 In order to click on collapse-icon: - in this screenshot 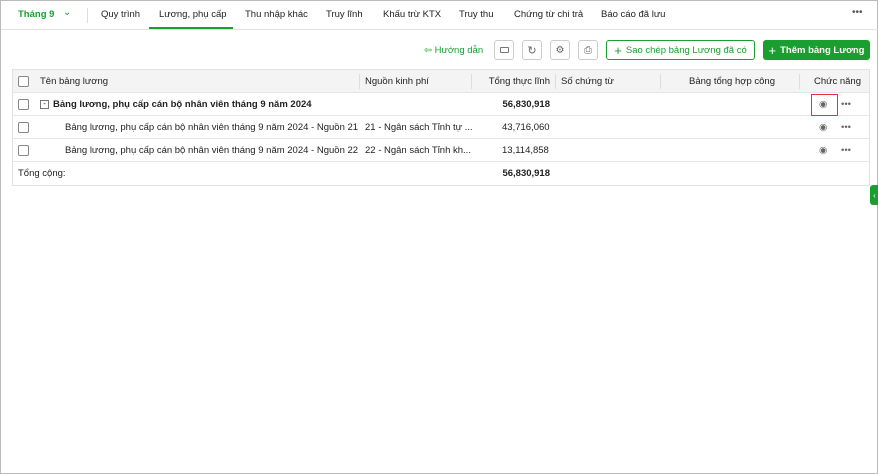, I will do `click(44, 104)`.